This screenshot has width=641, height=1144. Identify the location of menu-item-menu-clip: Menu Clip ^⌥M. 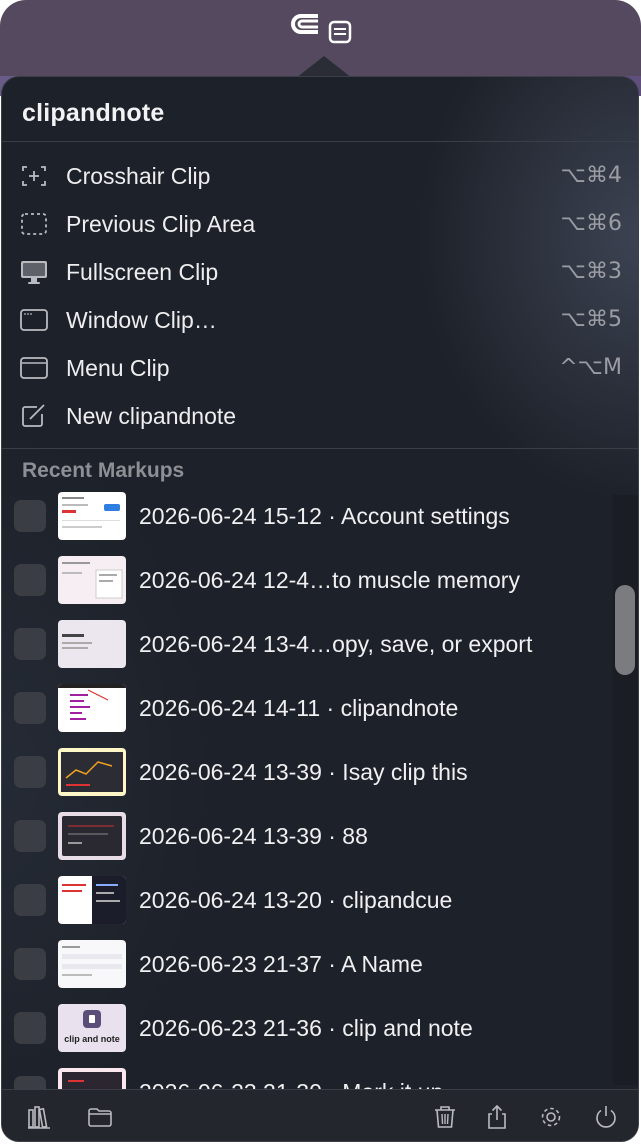
(320, 368).